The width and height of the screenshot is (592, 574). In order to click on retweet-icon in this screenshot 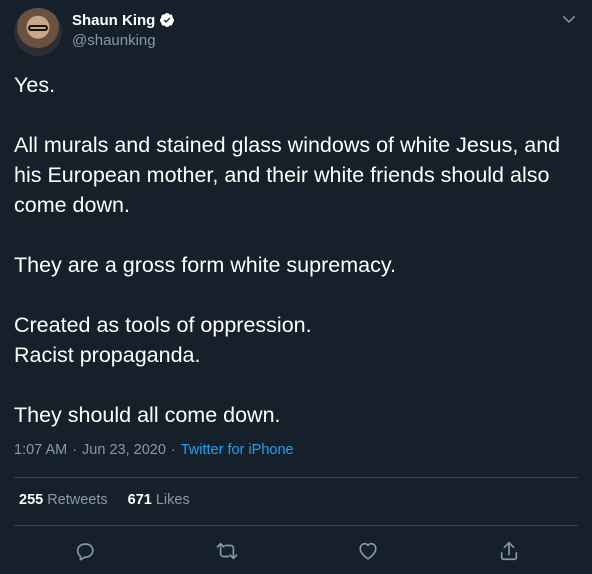, I will do `click(227, 551)`.